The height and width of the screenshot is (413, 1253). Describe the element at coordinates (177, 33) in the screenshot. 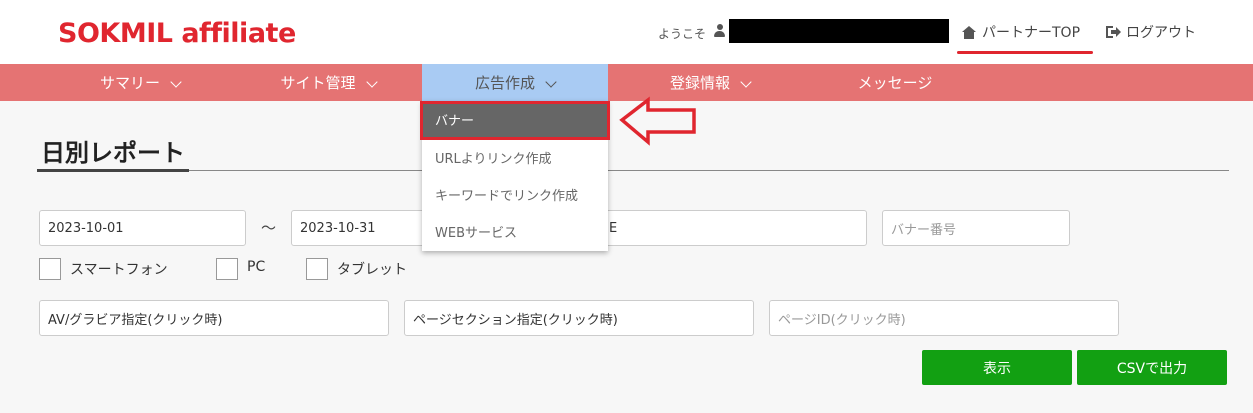

I see `logo: SOKMIL affiliate` at that location.